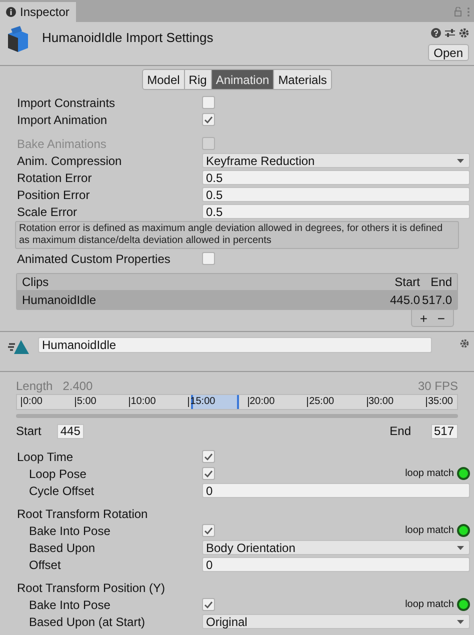 The width and height of the screenshot is (474, 635). Describe the element at coordinates (242, 79) in the screenshot. I see `tab: Animation` at that location.